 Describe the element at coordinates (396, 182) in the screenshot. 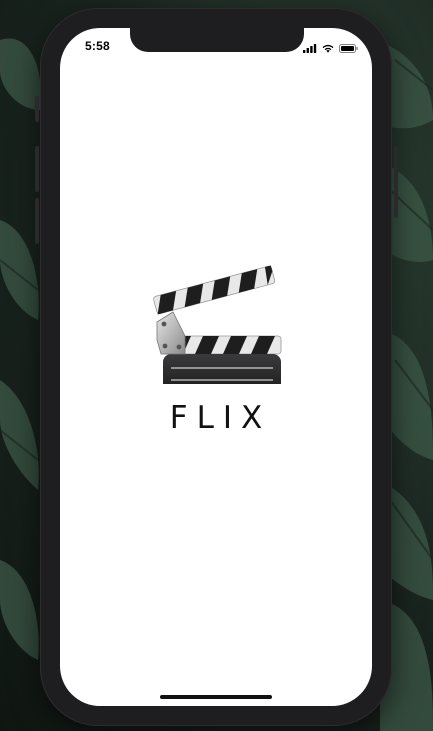

I see `power-button` at that location.